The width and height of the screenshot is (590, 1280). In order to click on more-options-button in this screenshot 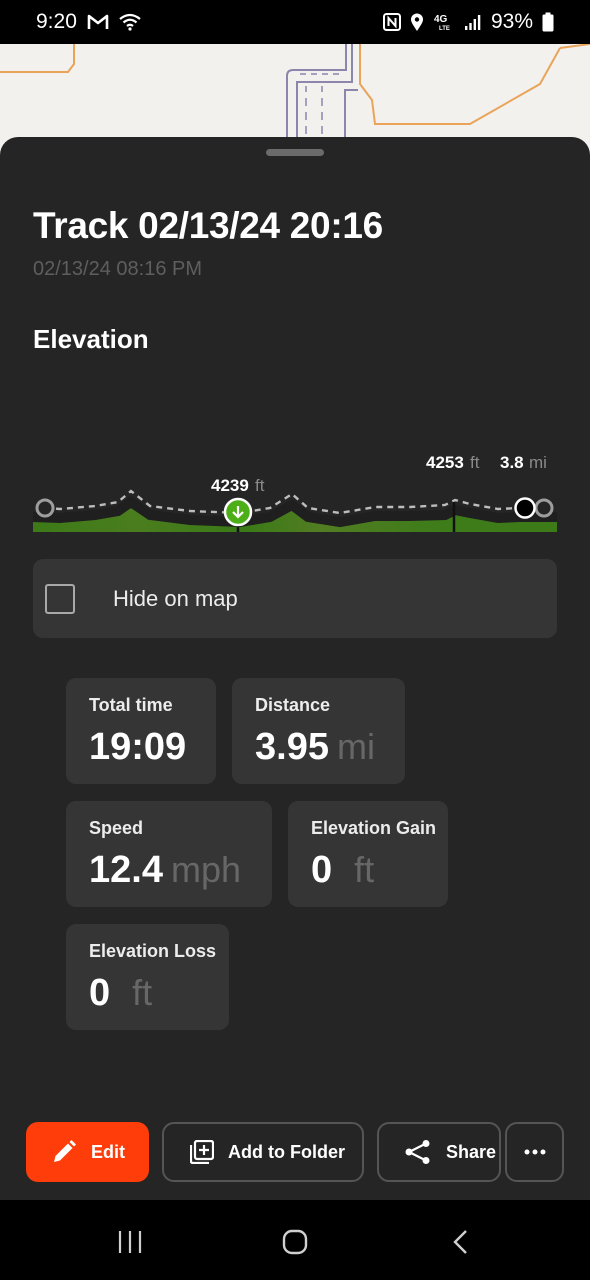, I will do `click(534, 1152)`.